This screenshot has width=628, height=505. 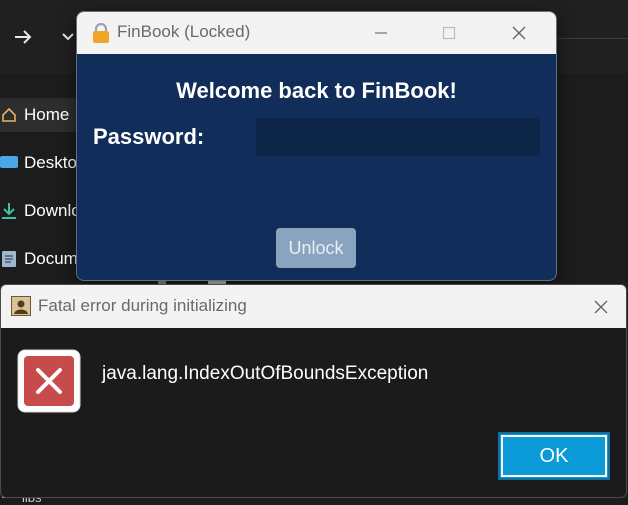 What do you see at coordinates (554, 456) in the screenshot?
I see `ok-button: OK` at bounding box center [554, 456].